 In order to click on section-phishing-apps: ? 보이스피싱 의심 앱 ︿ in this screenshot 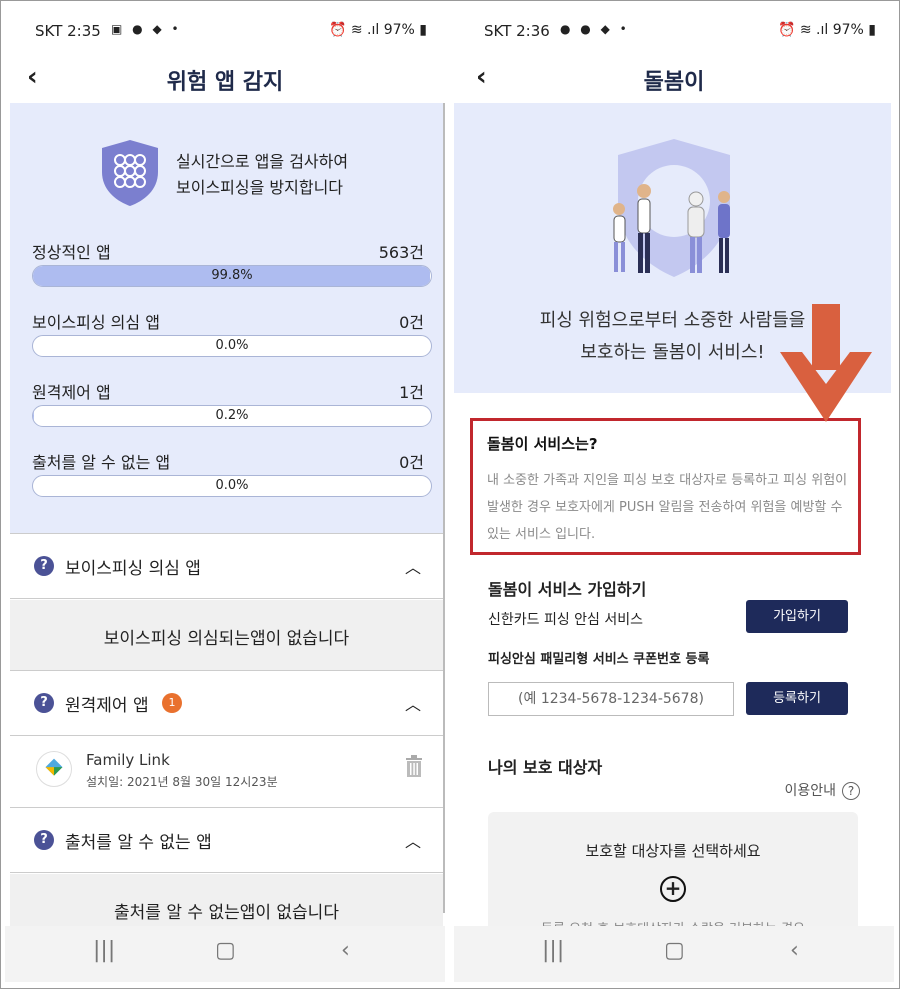, I will do `click(226, 566)`.